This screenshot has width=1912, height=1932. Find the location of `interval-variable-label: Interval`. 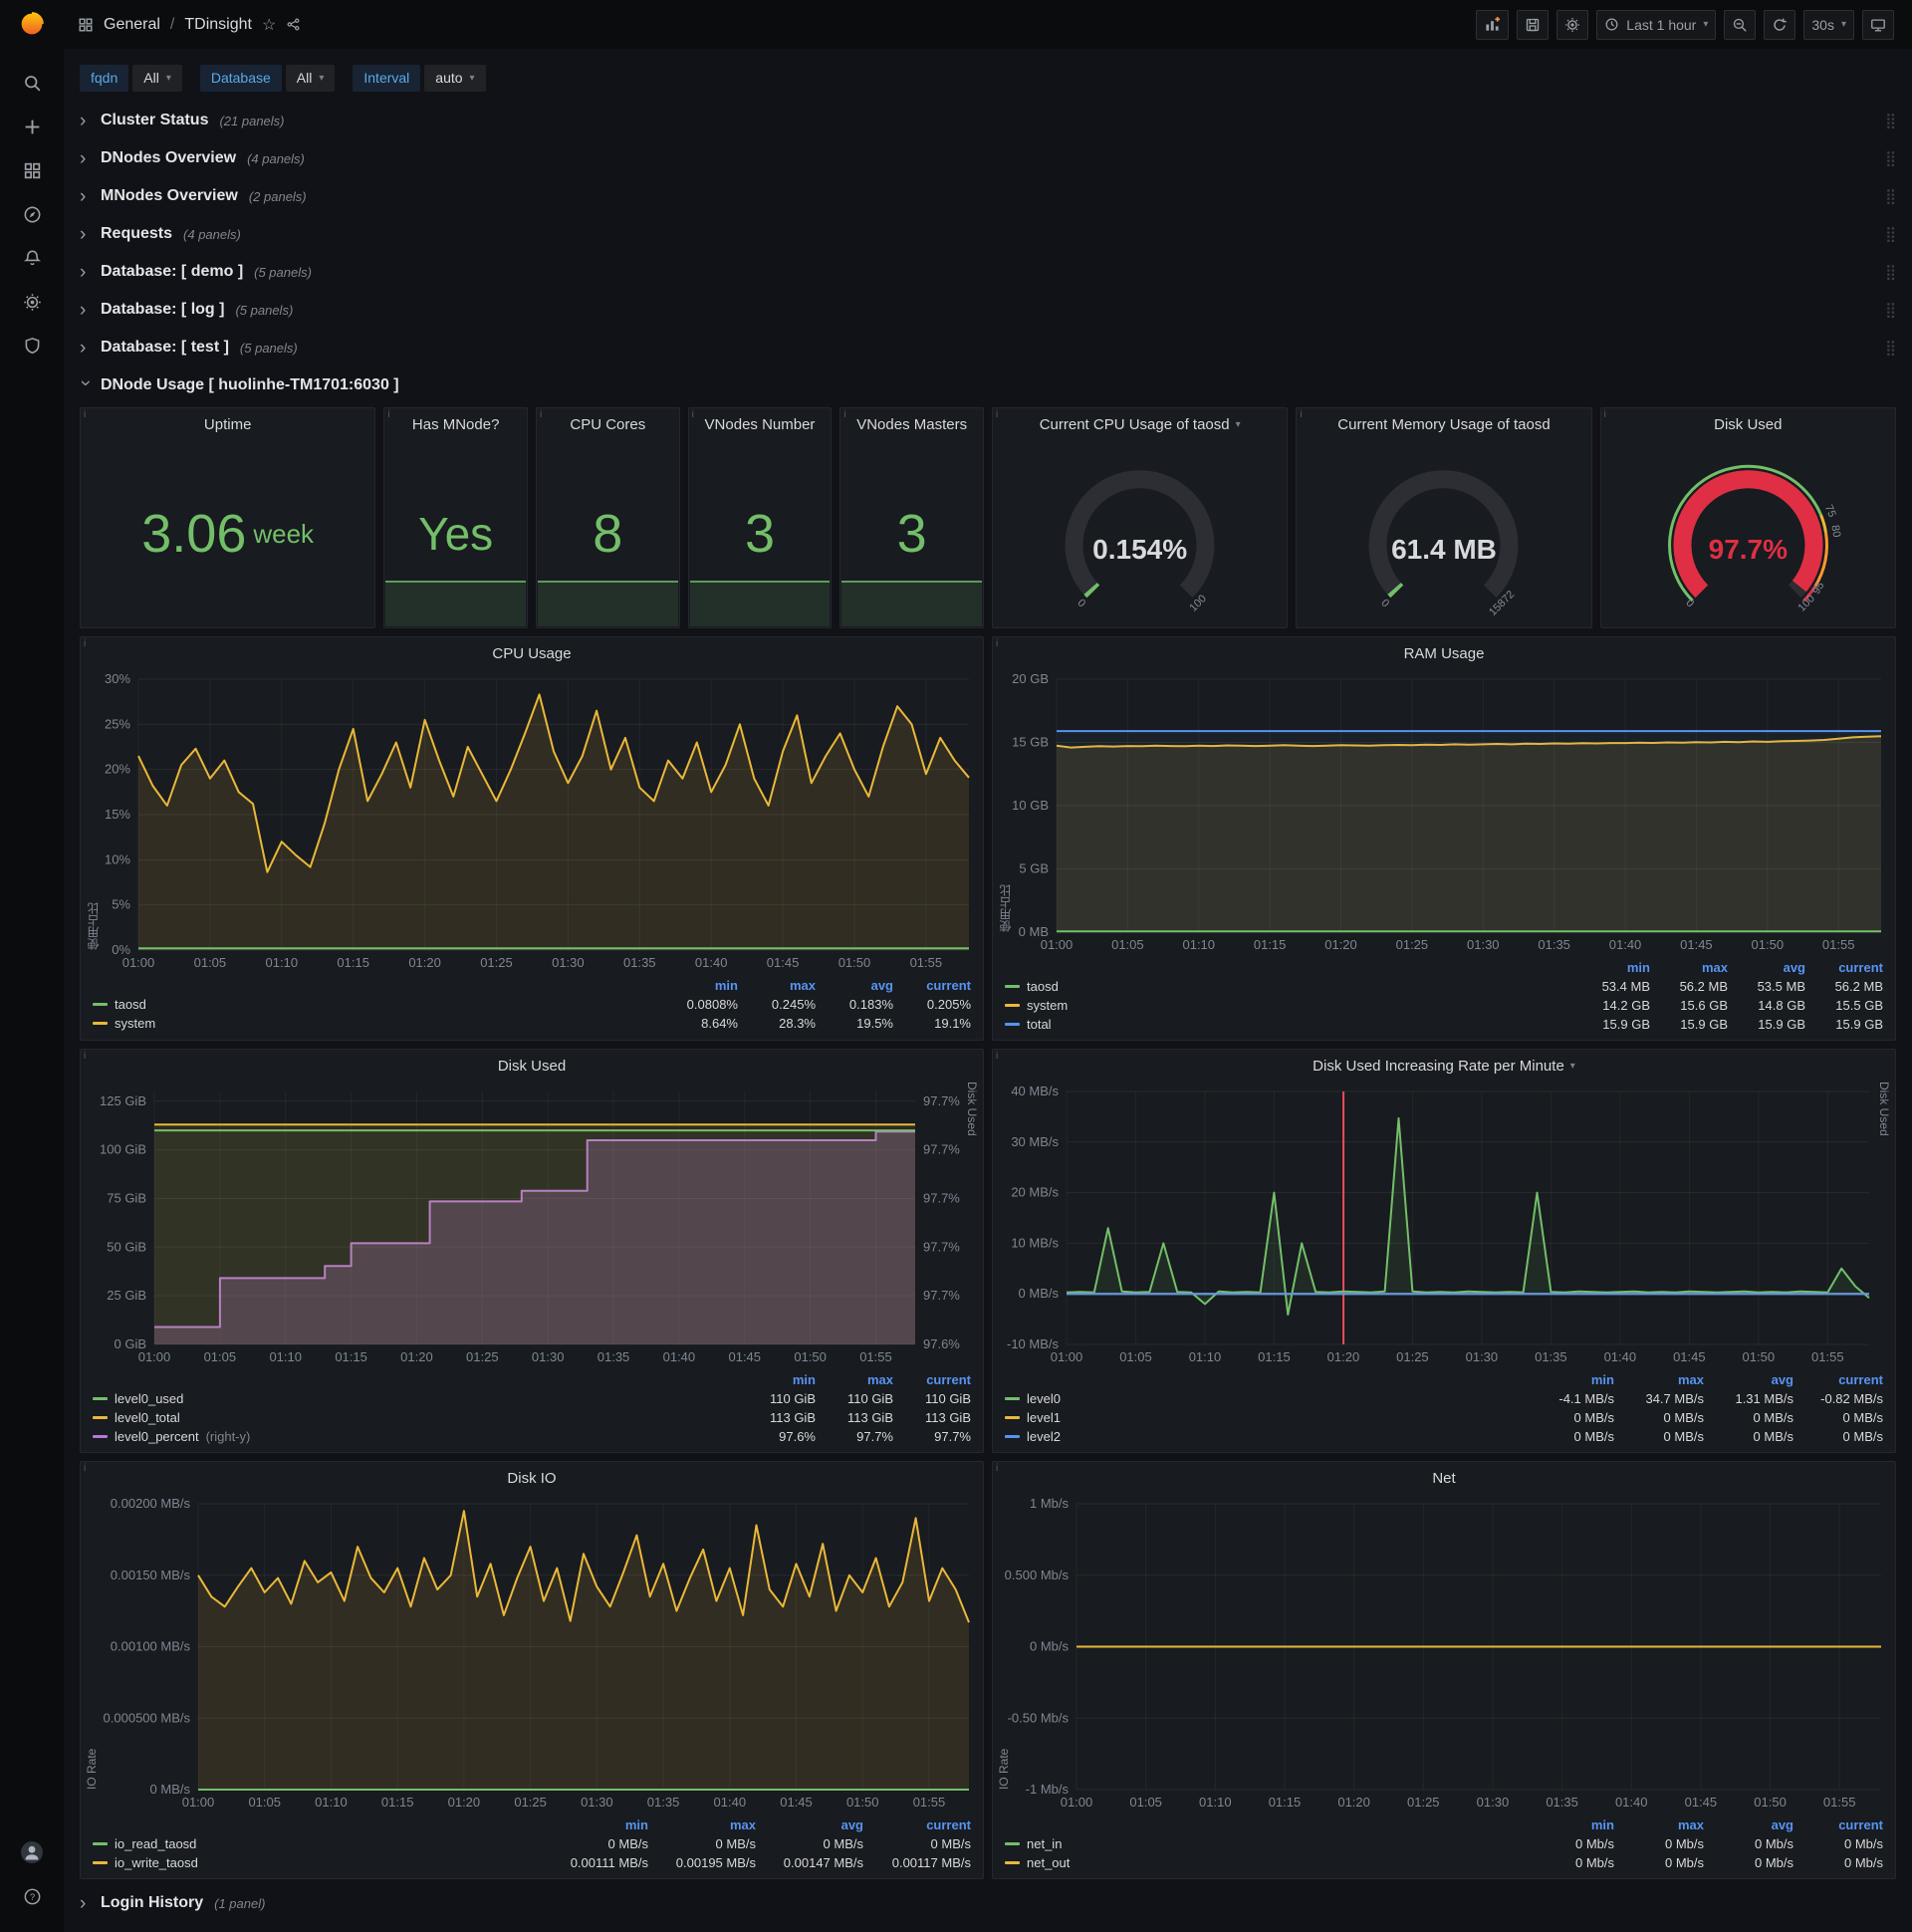

interval-variable-label: Interval is located at coordinates (387, 78).